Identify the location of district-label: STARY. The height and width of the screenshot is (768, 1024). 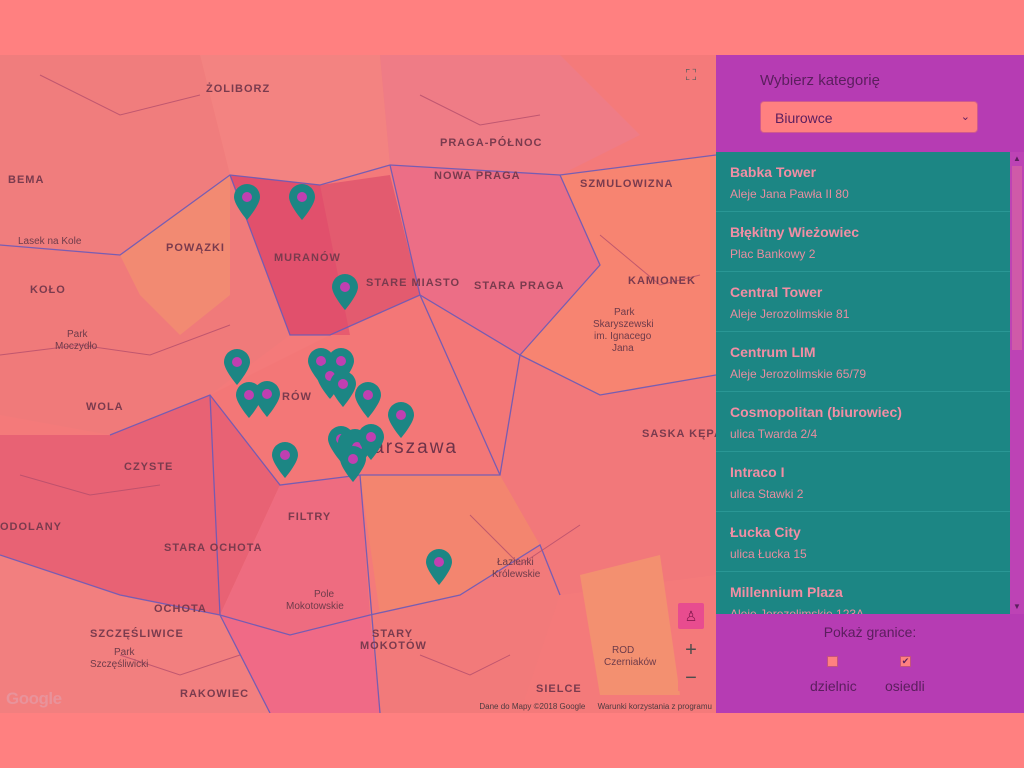
(393, 634).